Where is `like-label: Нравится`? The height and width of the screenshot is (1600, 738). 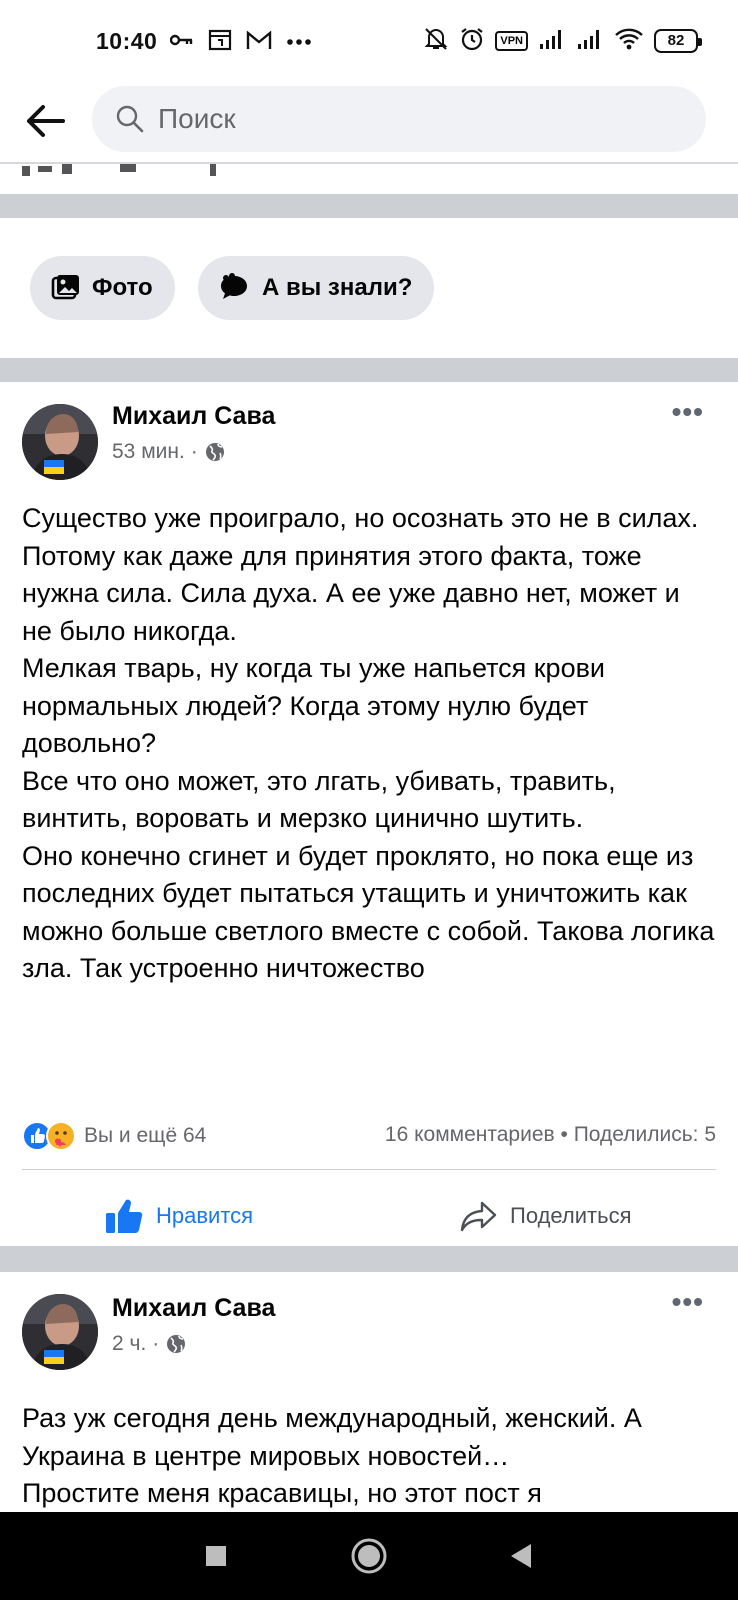 like-label: Нравится is located at coordinates (205, 1215).